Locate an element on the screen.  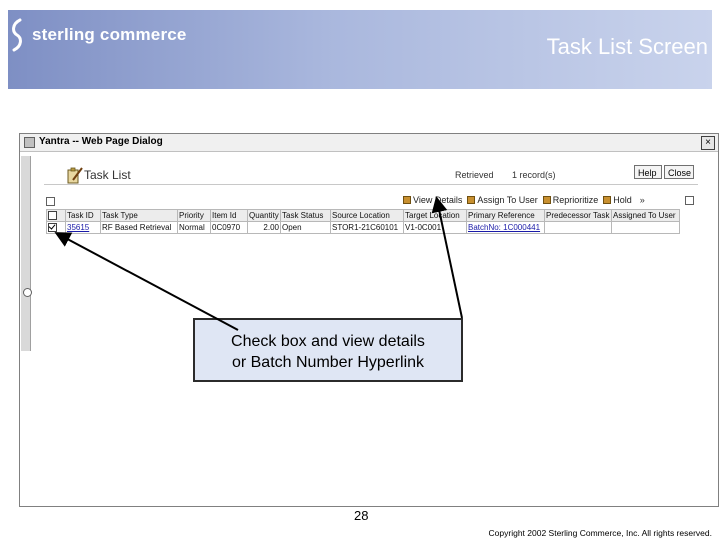
reprioritize-icon is located at coordinates (546, 200).